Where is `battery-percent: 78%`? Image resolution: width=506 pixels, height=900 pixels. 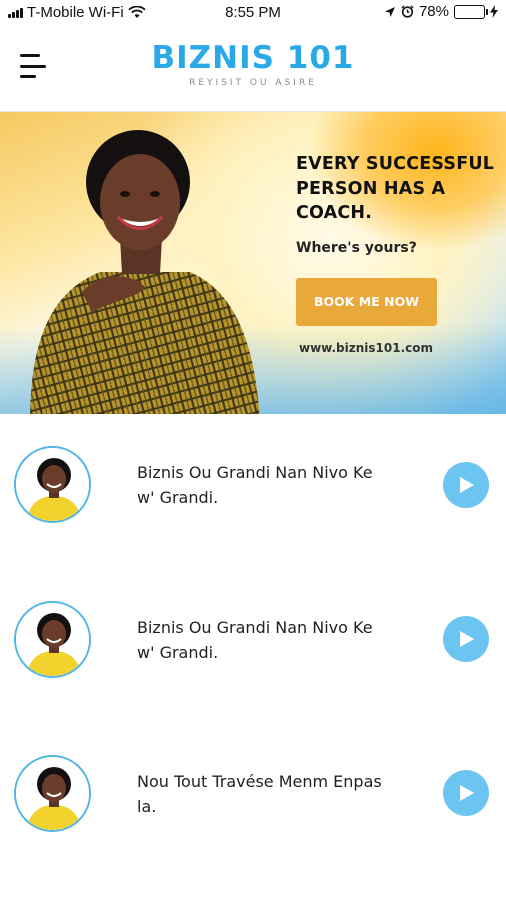
battery-percent: 78% is located at coordinates (433, 11).